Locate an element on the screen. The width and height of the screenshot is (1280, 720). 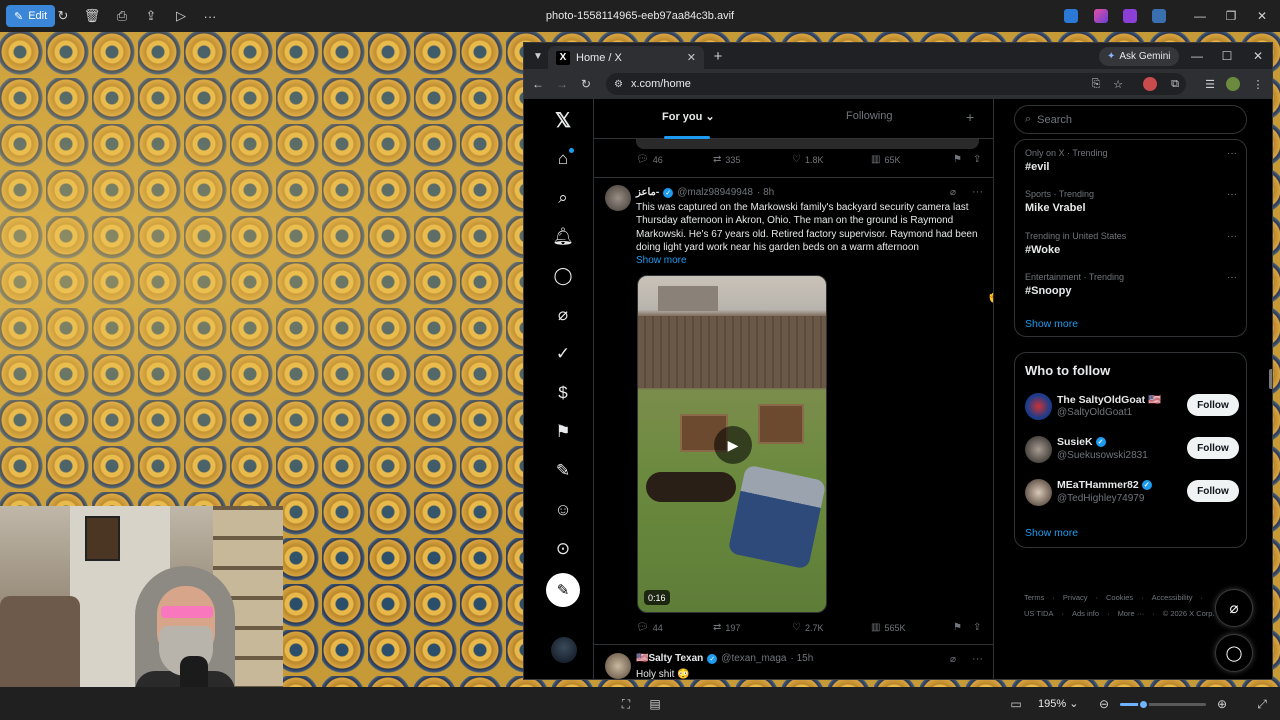
home-icon: ⌂ is located at coordinates (563, 159).